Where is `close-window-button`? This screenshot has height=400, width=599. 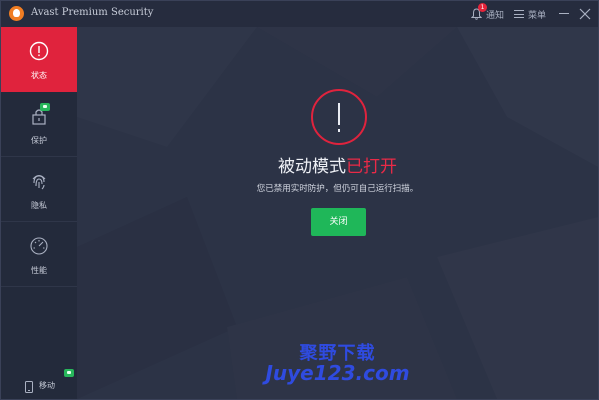 close-window-button is located at coordinates (585, 13).